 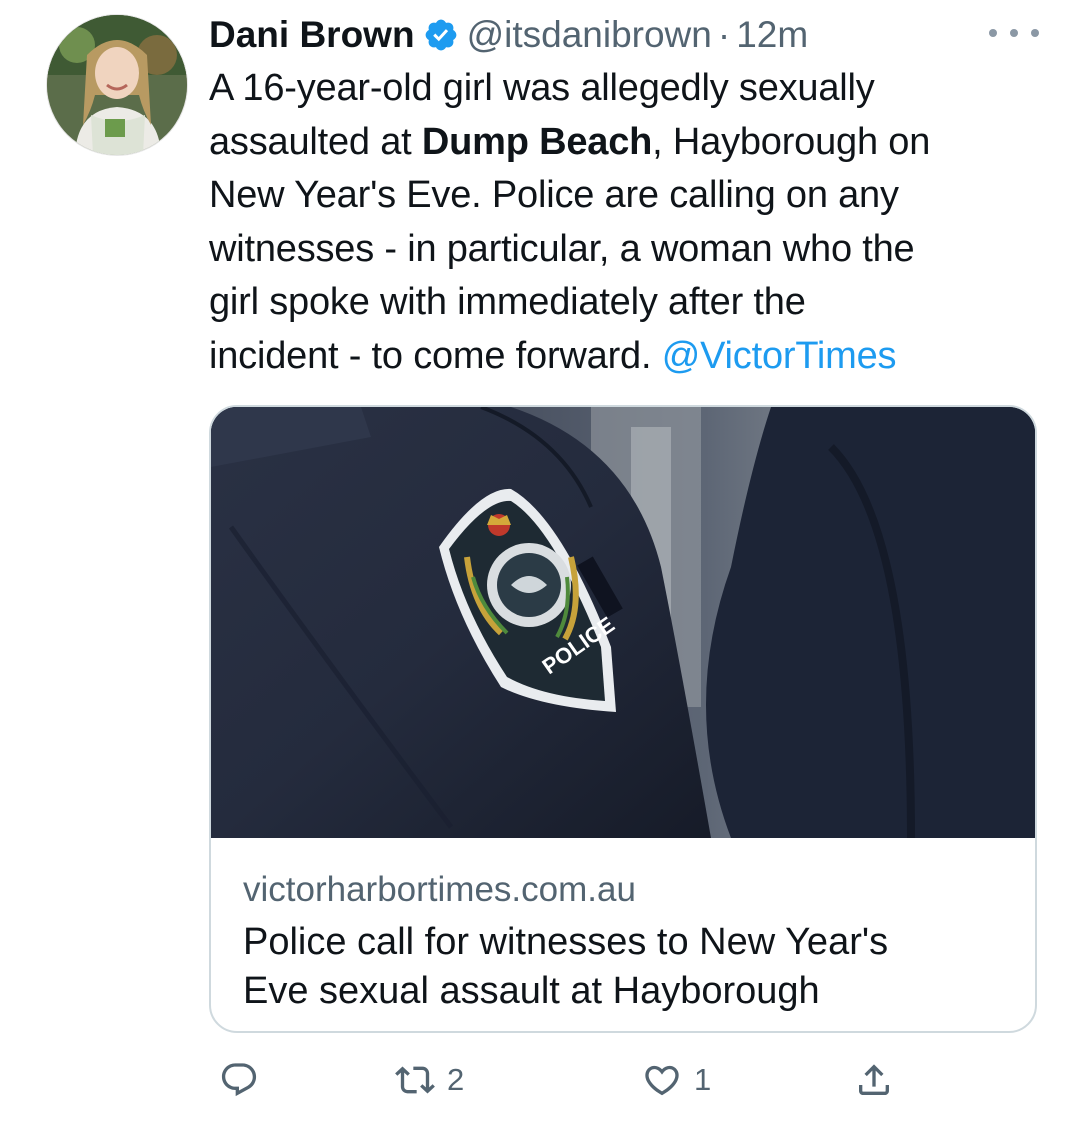 I want to click on avatar, so click(x=117, y=85).